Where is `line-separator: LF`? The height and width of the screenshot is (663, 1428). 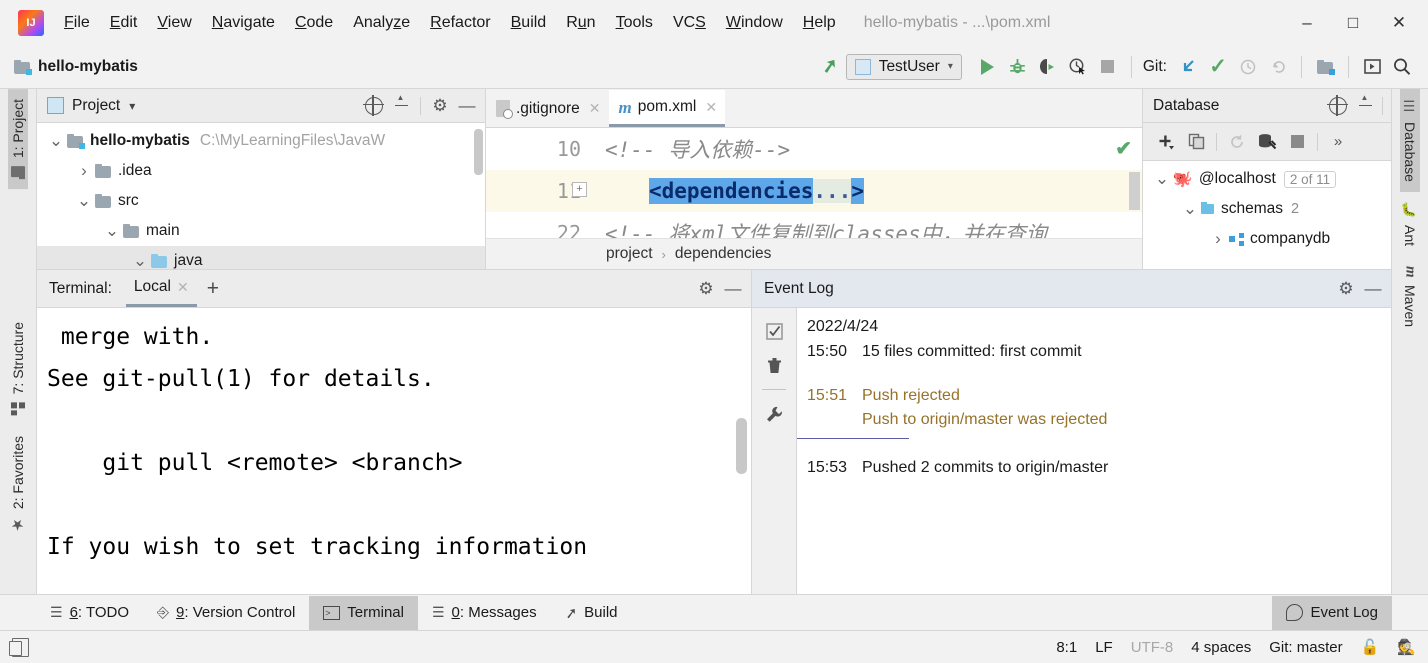
line-separator: LF is located at coordinates (1104, 647).